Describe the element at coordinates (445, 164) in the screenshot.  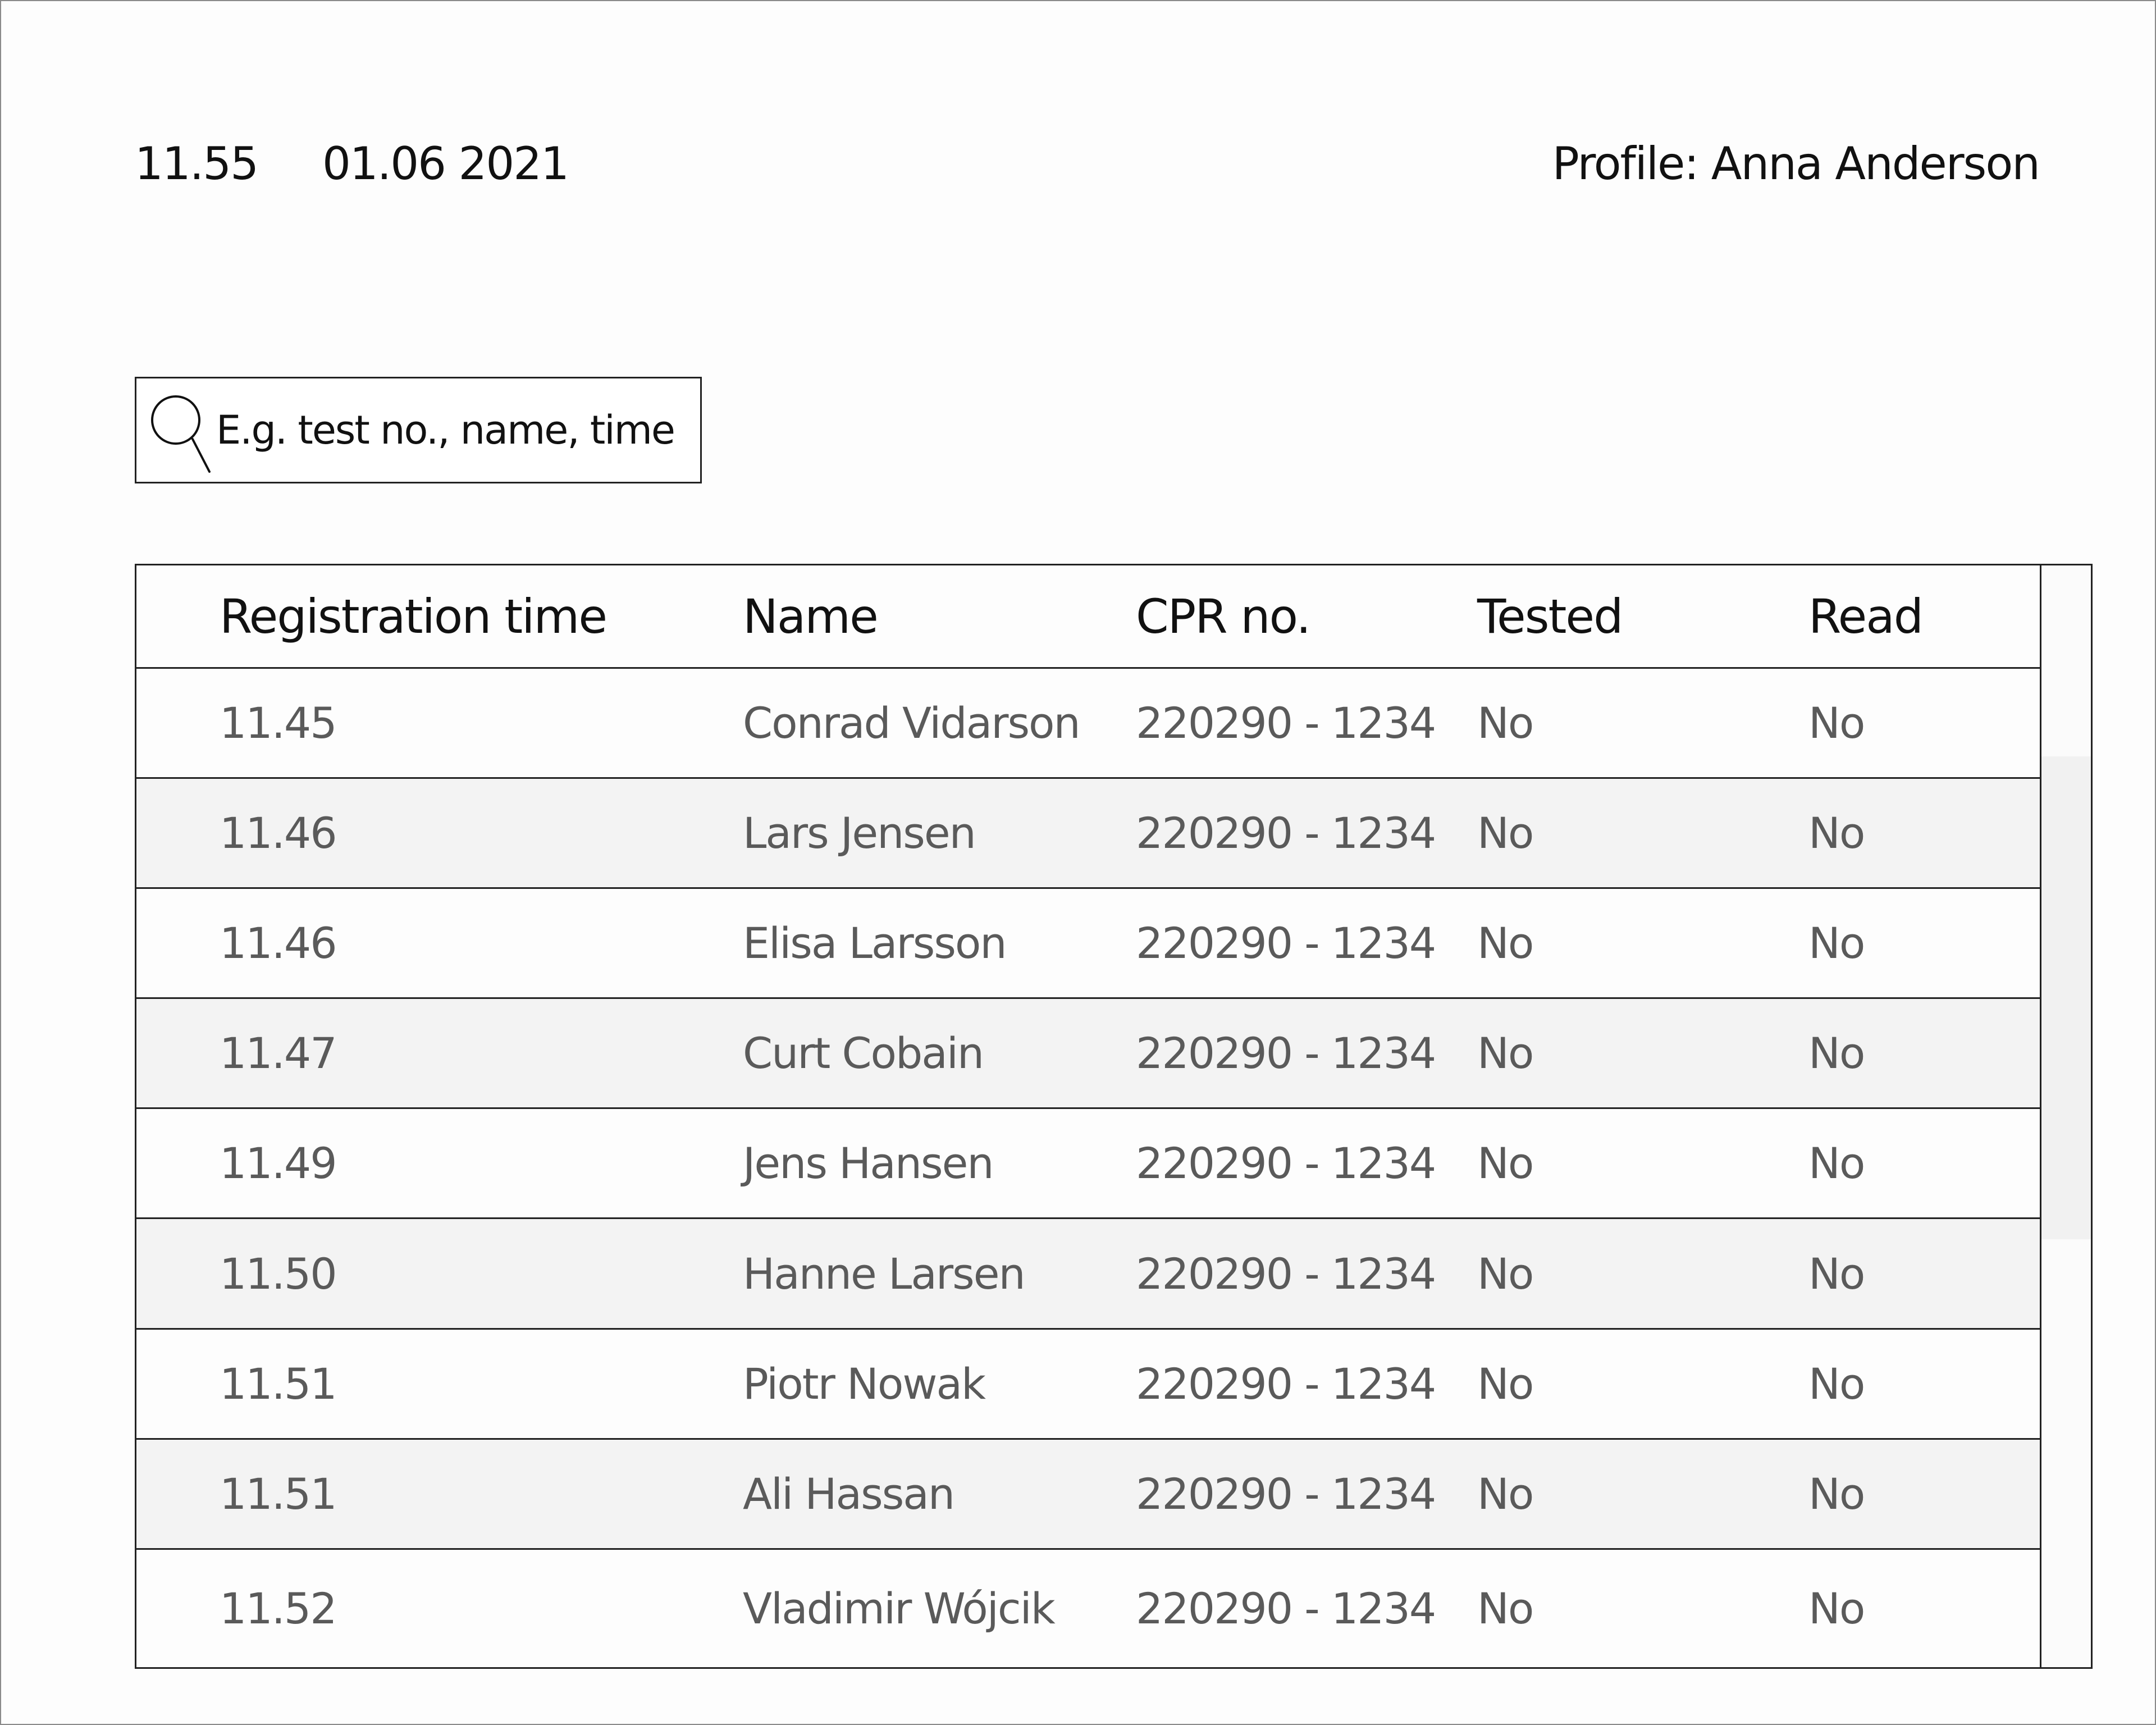
I see `current-date: 01.06 2021` at that location.